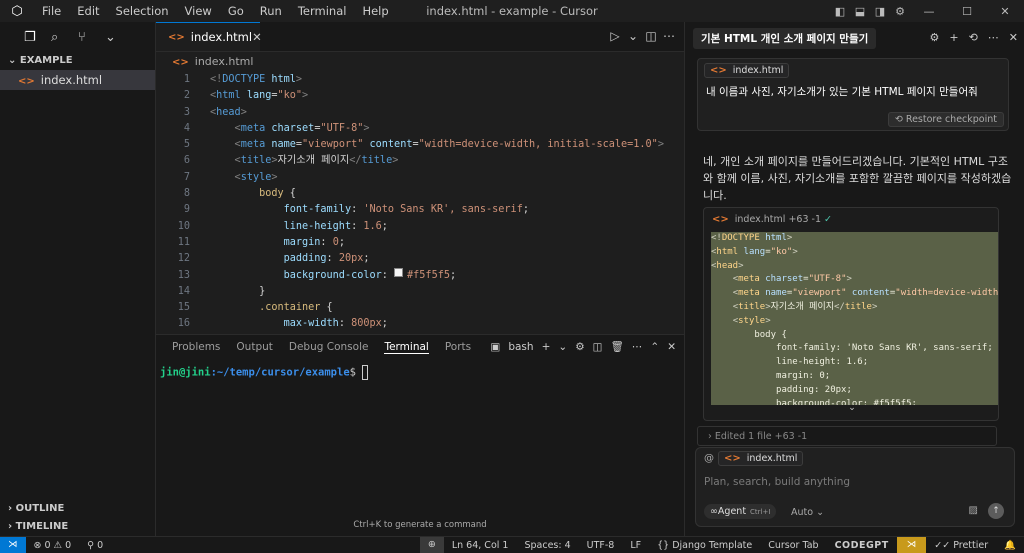 The height and width of the screenshot is (553, 1024). Describe the element at coordinates (95, 545) in the screenshot. I see `ports-status: ⚲ 0` at that location.